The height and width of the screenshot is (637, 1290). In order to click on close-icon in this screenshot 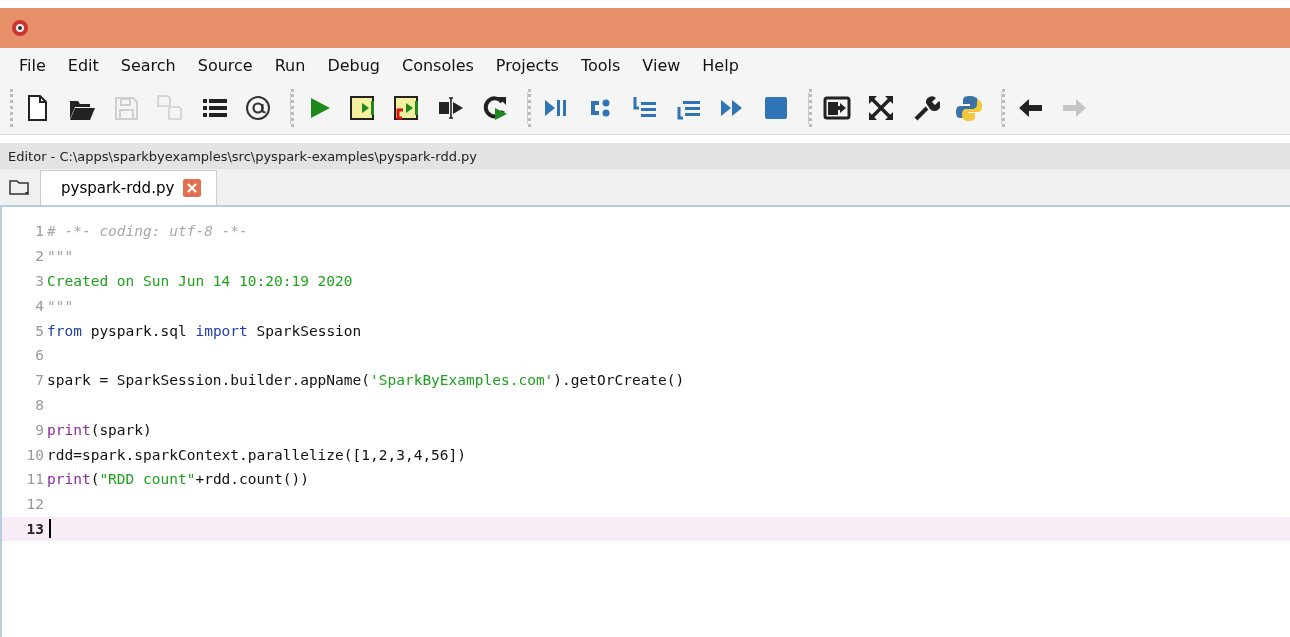, I will do `click(192, 188)`.